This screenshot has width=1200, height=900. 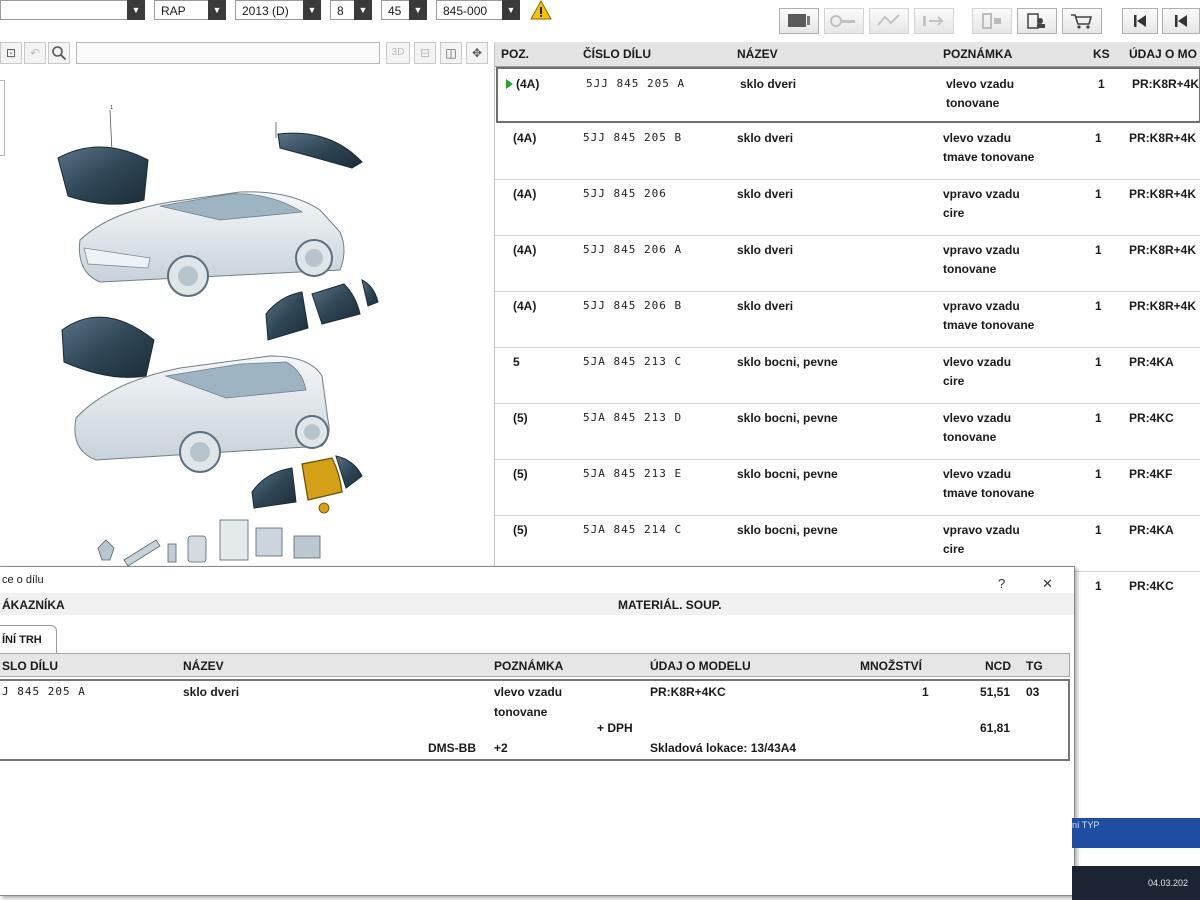 I want to click on monitor-icon, so click(x=799, y=20).